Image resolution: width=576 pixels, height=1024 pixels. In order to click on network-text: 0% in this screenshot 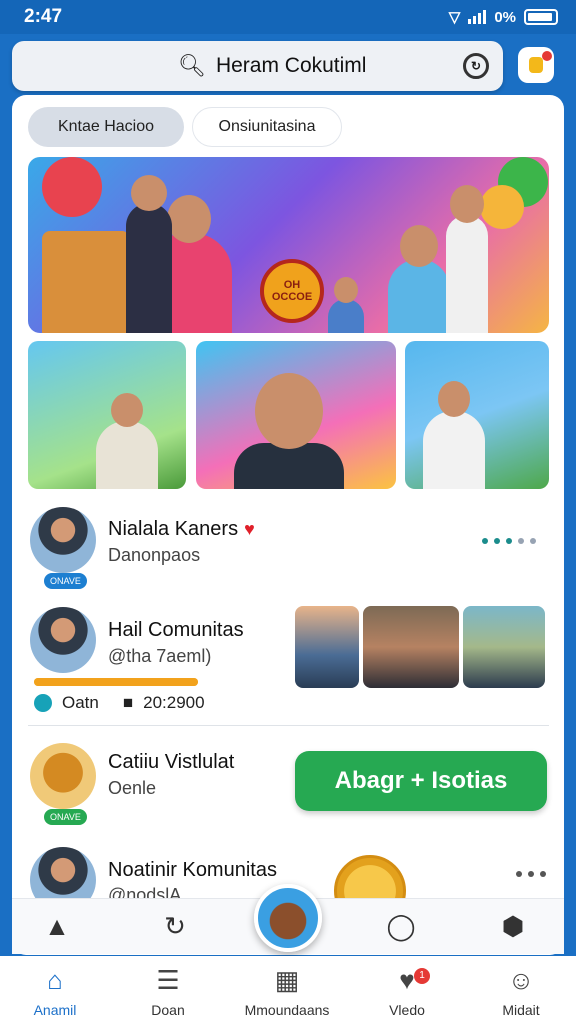, I will do `click(505, 17)`.